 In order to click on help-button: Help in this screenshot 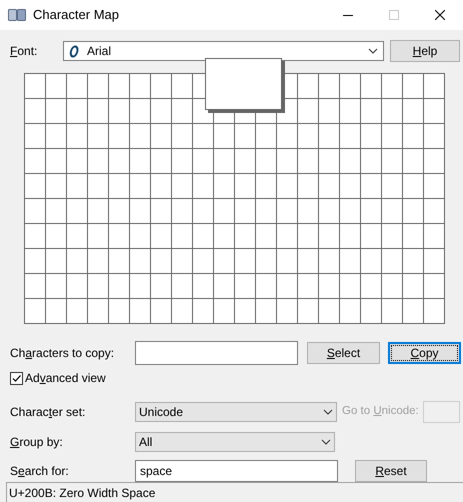, I will do `click(425, 51)`.